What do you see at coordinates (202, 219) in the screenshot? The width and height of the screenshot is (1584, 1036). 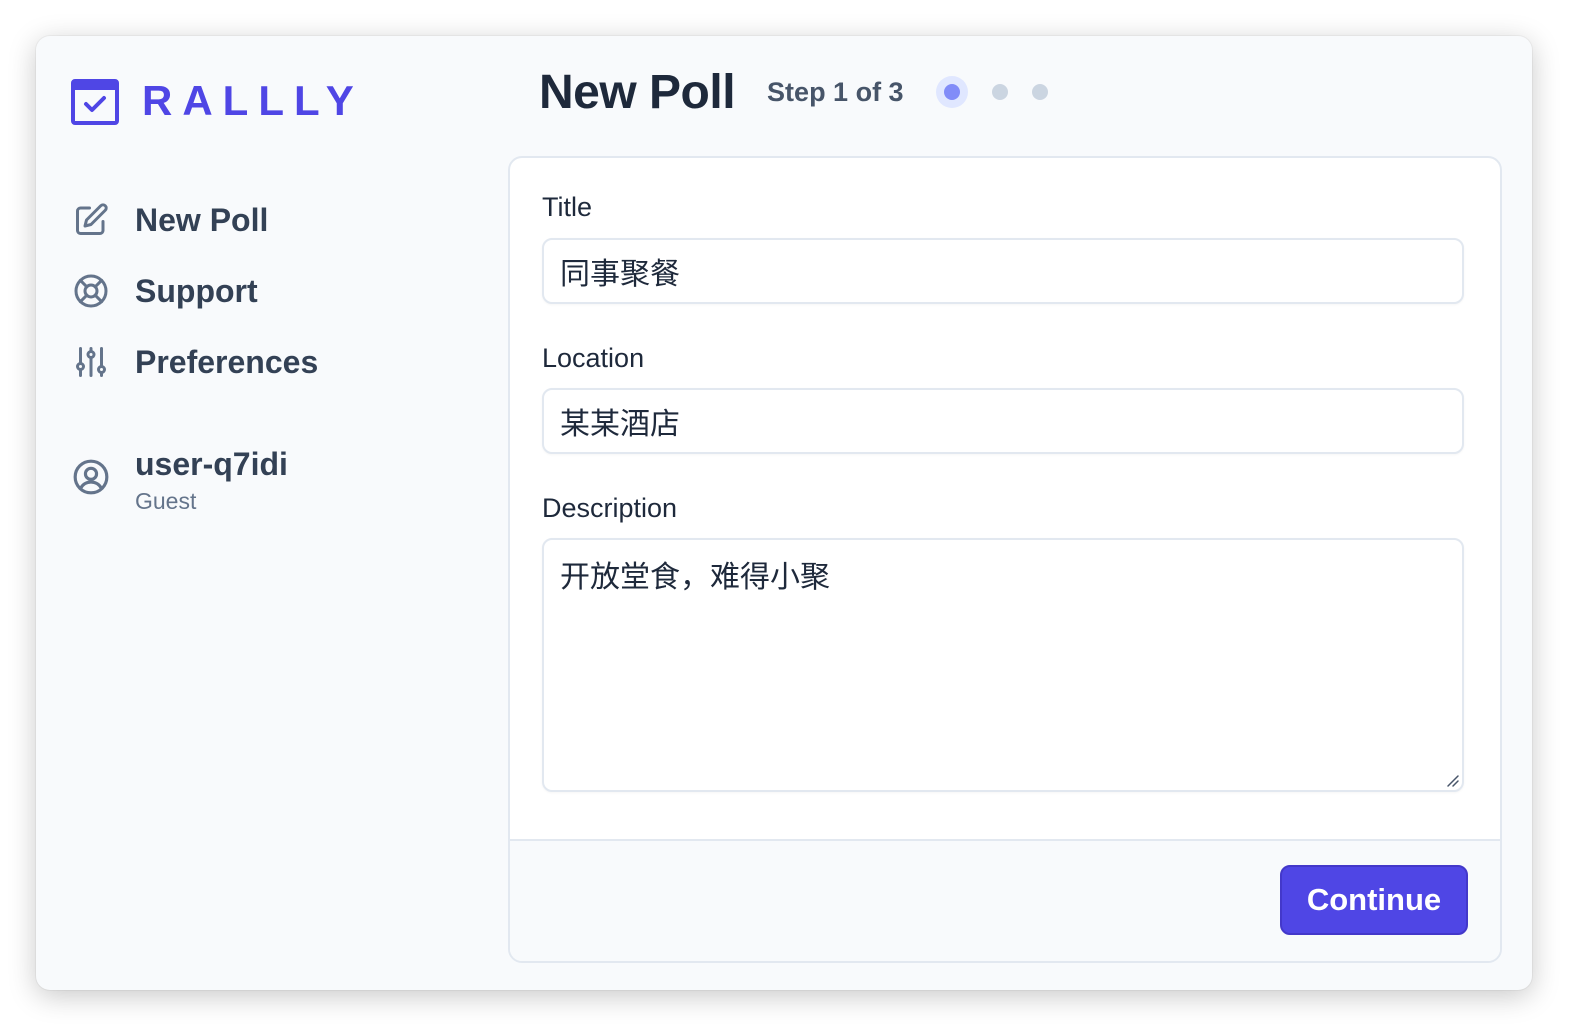 I see `sidebar-item-label: New Poll` at bounding box center [202, 219].